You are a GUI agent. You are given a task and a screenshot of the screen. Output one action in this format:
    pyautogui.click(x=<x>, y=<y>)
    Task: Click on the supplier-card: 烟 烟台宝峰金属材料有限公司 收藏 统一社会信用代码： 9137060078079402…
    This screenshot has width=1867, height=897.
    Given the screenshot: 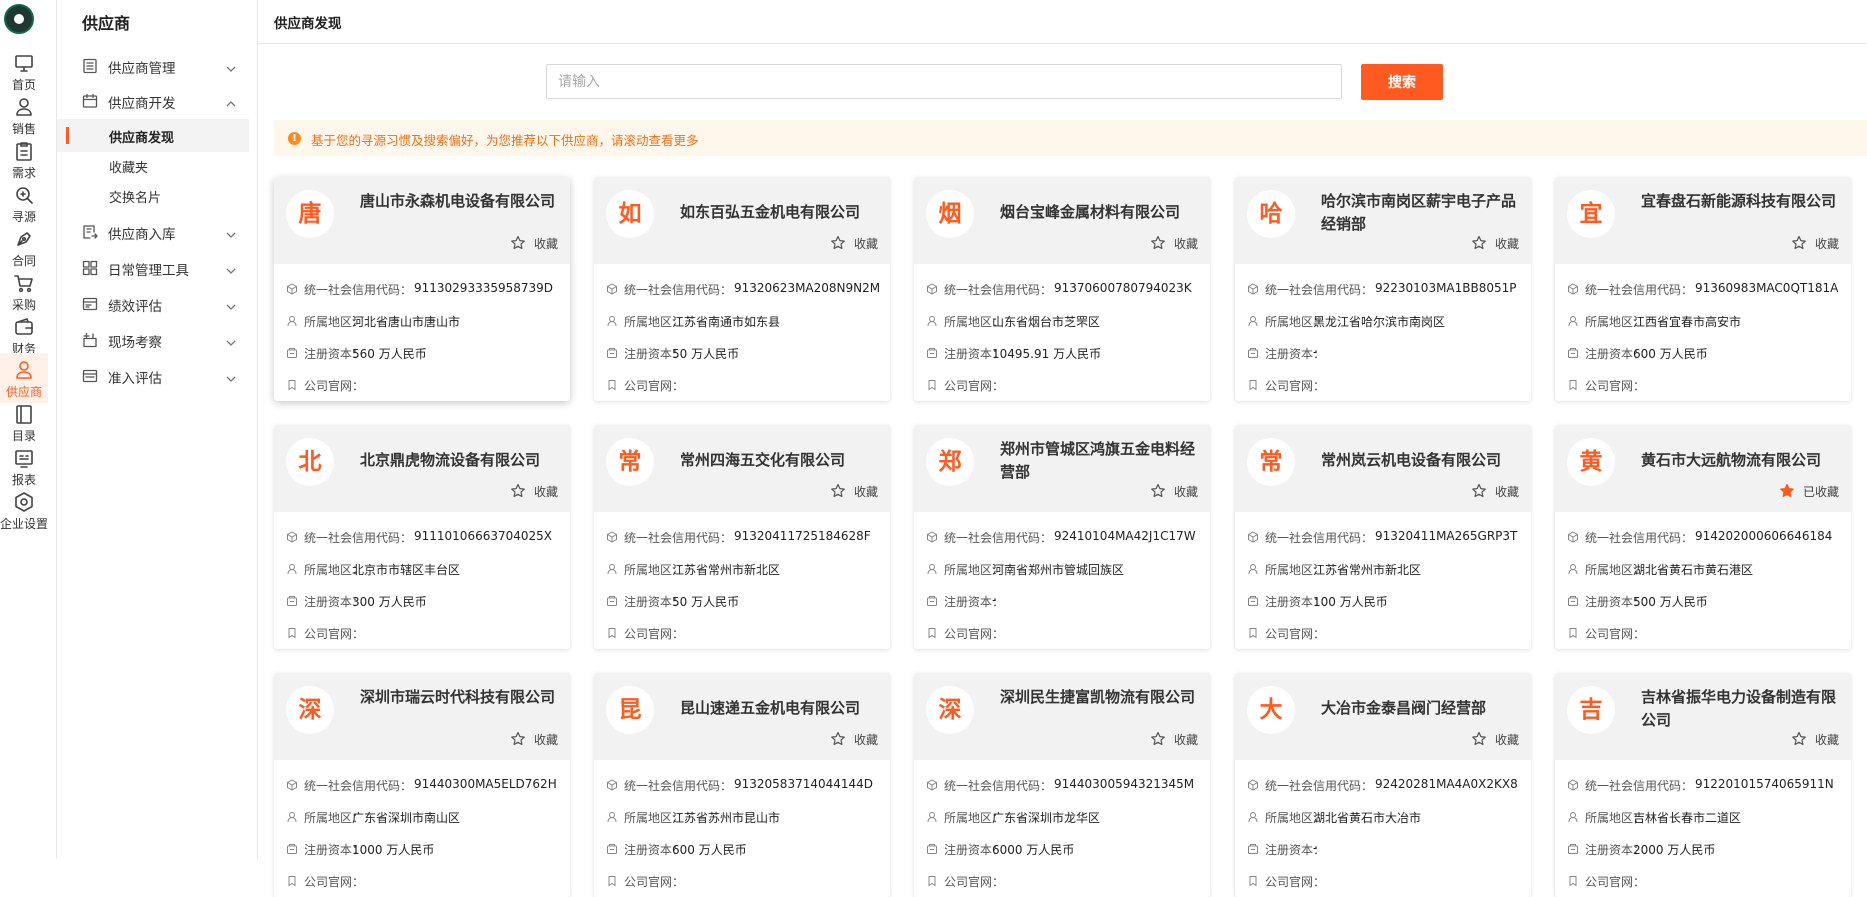 What is the action you would take?
    pyautogui.click(x=1062, y=289)
    